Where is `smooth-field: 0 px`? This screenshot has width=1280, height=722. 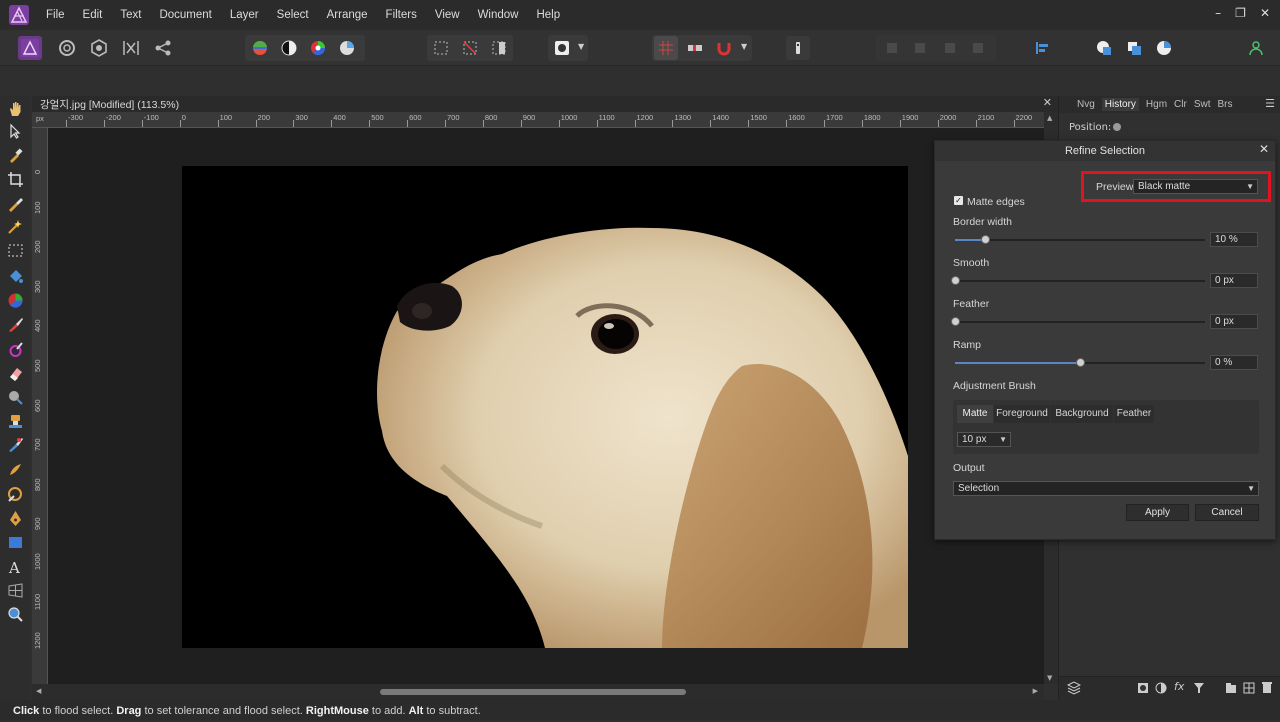 smooth-field: 0 px is located at coordinates (1234, 280).